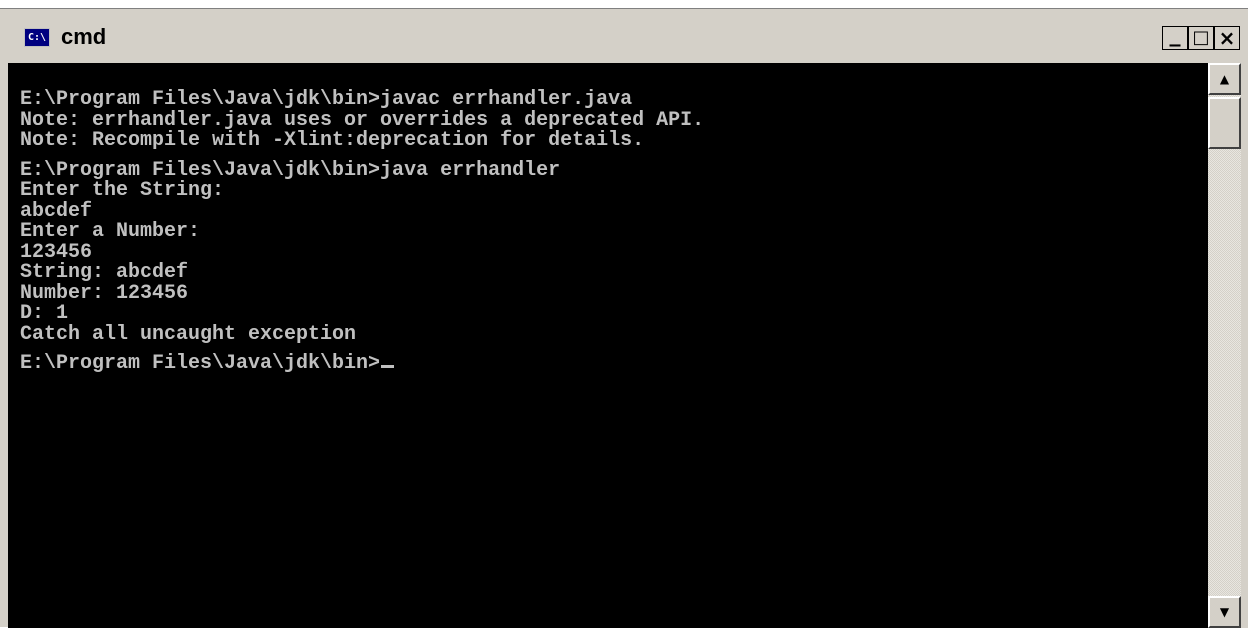  What do you see at coordinates (104, 272) in the screenshot?
I see `console-line: String: abcdef` at bounding box center [104, 272].